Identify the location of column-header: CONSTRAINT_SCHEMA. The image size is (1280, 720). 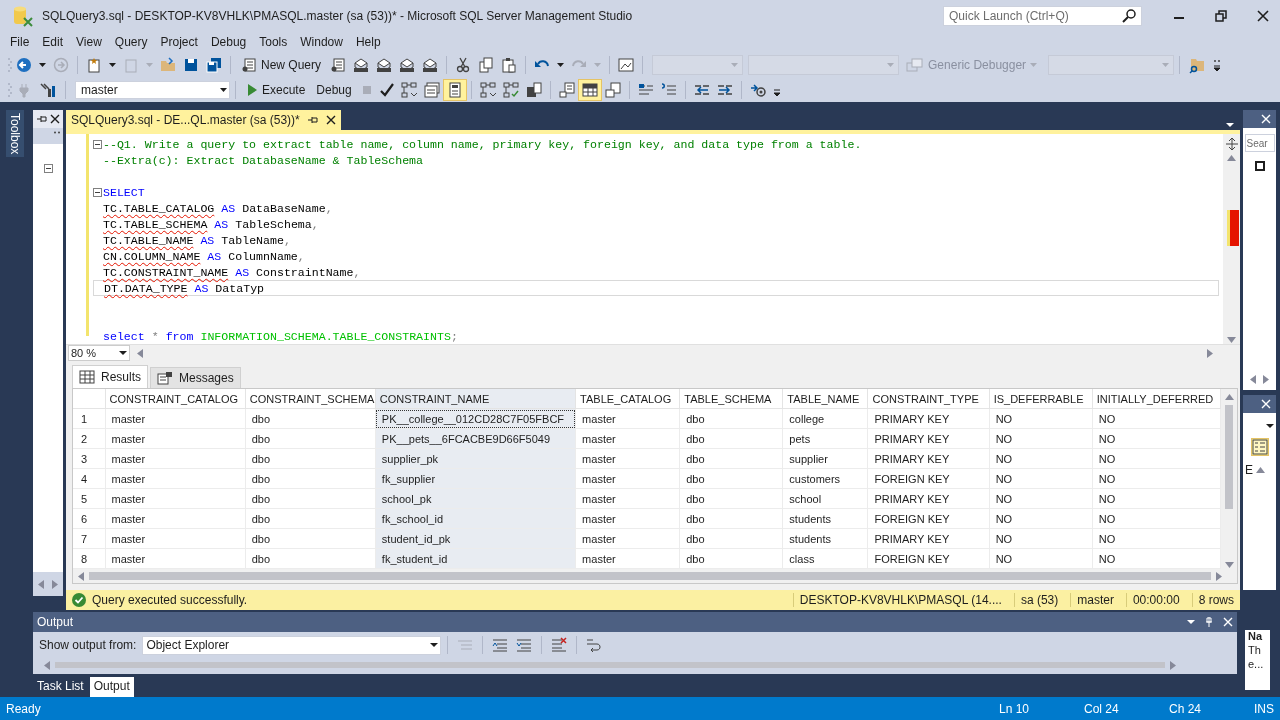
(310, 399).